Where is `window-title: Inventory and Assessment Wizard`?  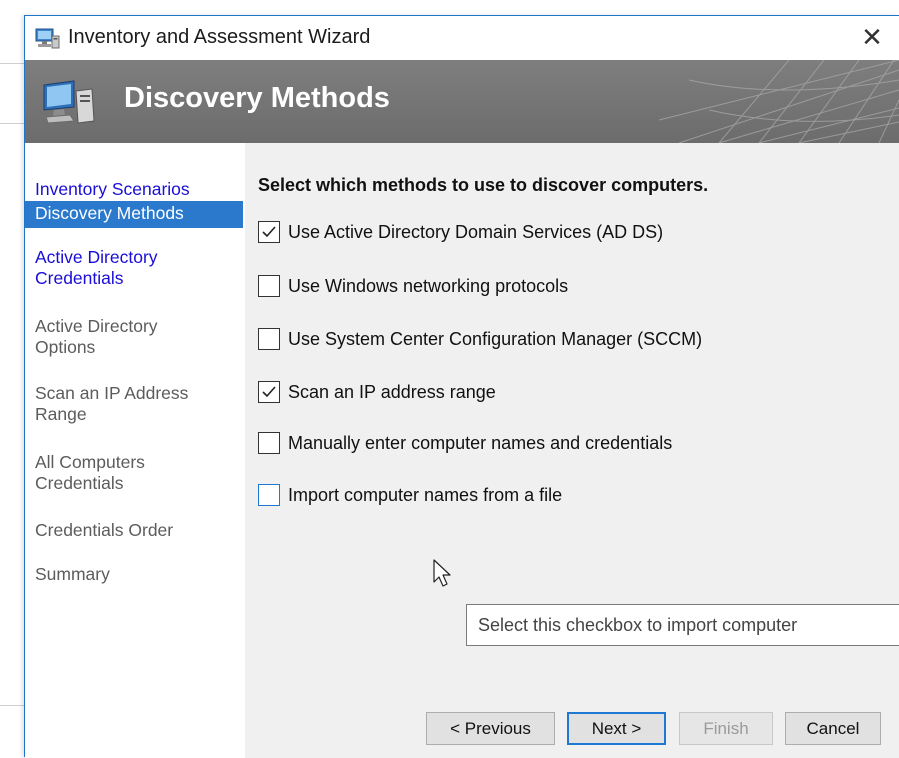 window-title: Inventory and Assessment Wizard is located at coordinates (219, 37).